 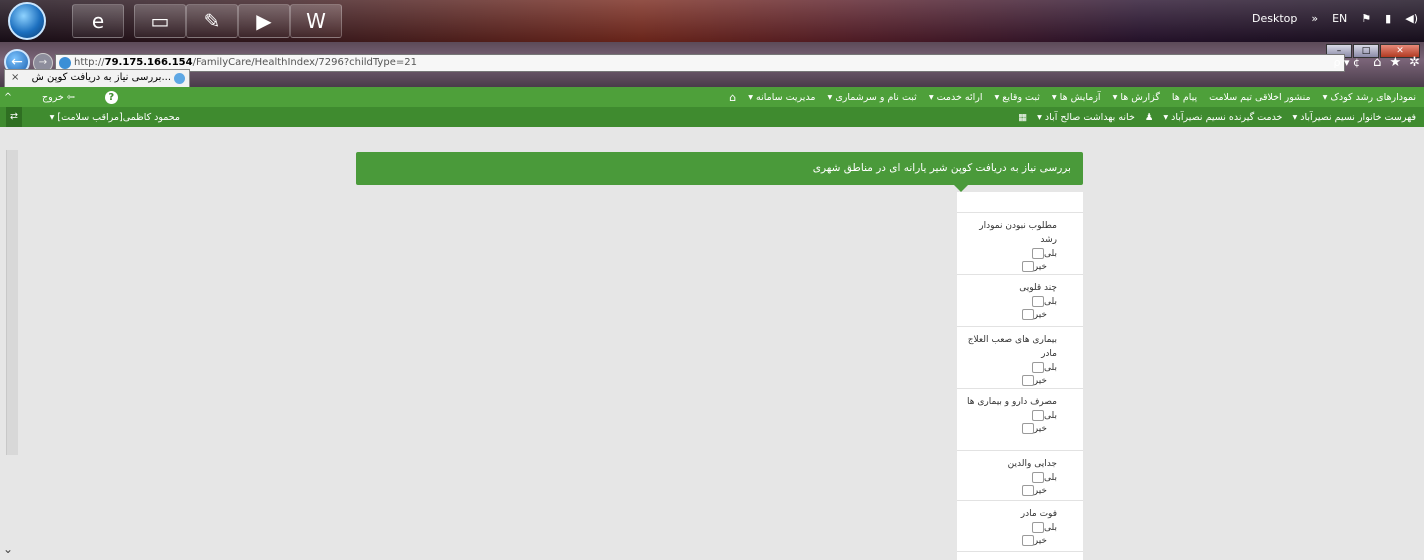 I want to click on left-scroll-track, so click(x=12, y=302).